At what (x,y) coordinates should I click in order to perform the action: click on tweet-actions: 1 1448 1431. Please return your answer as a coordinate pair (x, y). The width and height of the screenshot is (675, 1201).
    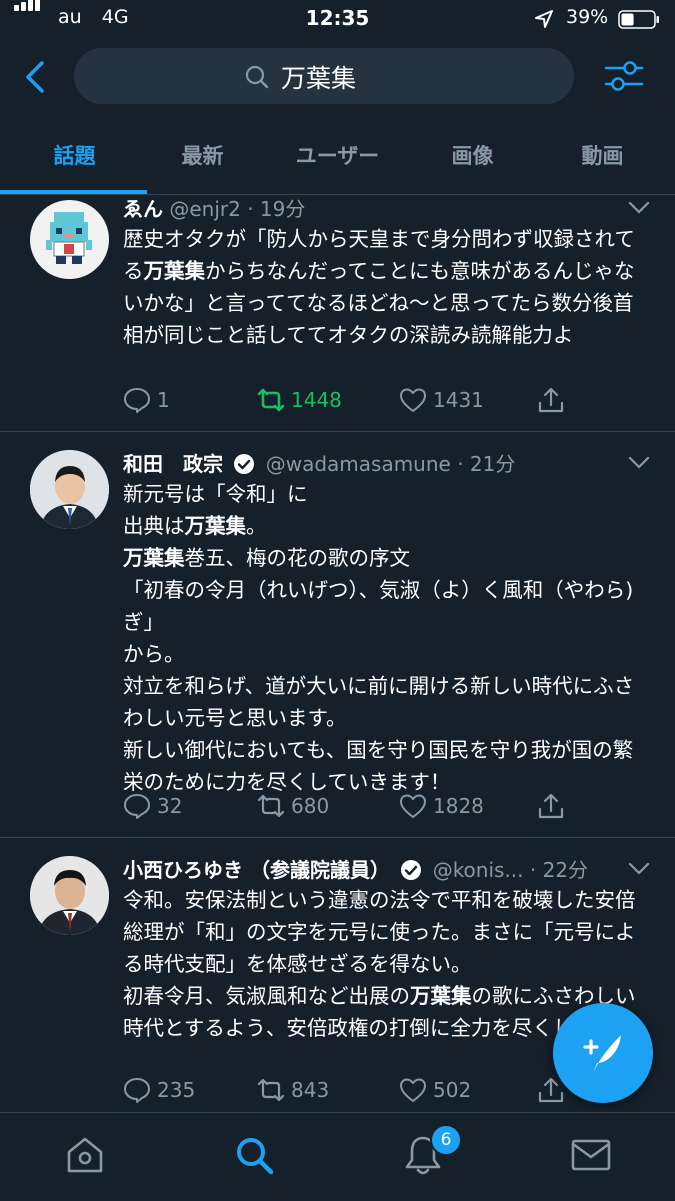
    Looking at the image, I should click on (348, 400).